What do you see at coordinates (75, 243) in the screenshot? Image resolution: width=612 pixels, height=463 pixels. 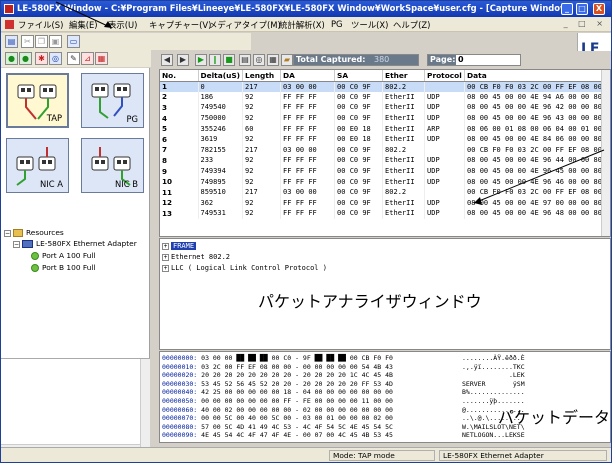 I see `tree-node-adapter: − LE-580FX Ethernet Adapter` at bounding box center [75, 243].